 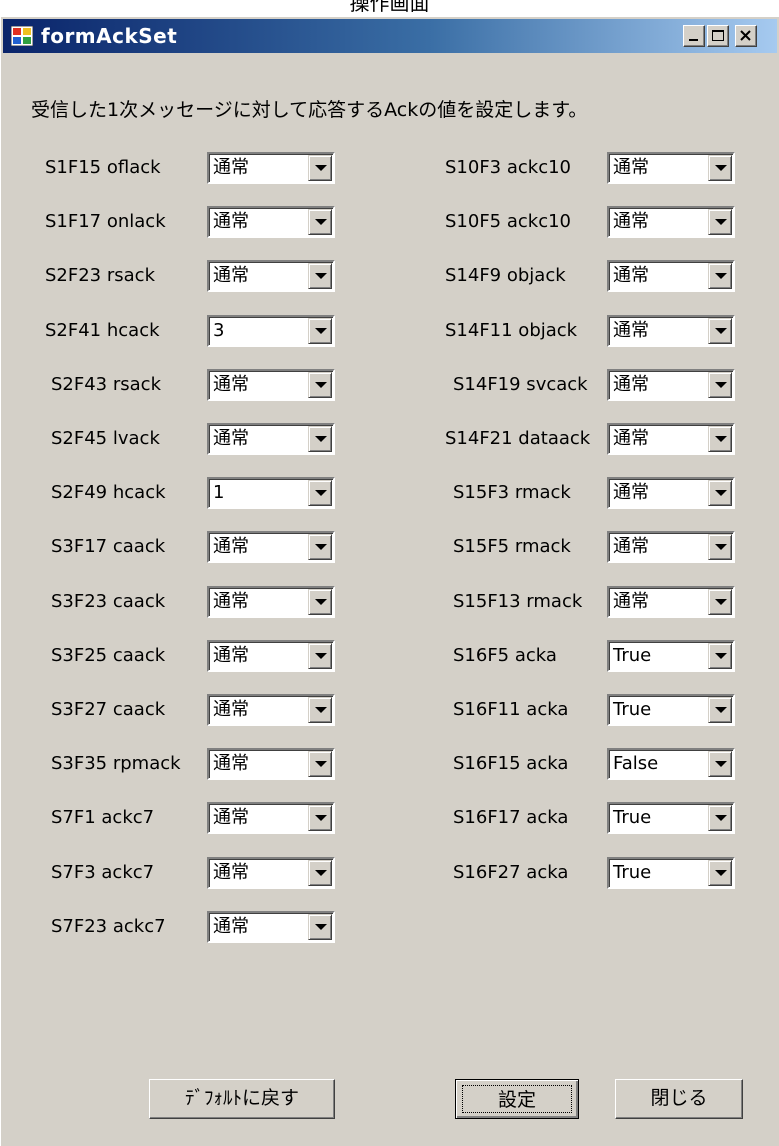 What do you see at coordinates (718, 36) in the screenshot?
I see `maximize-button` at bounding box center [718, 36].